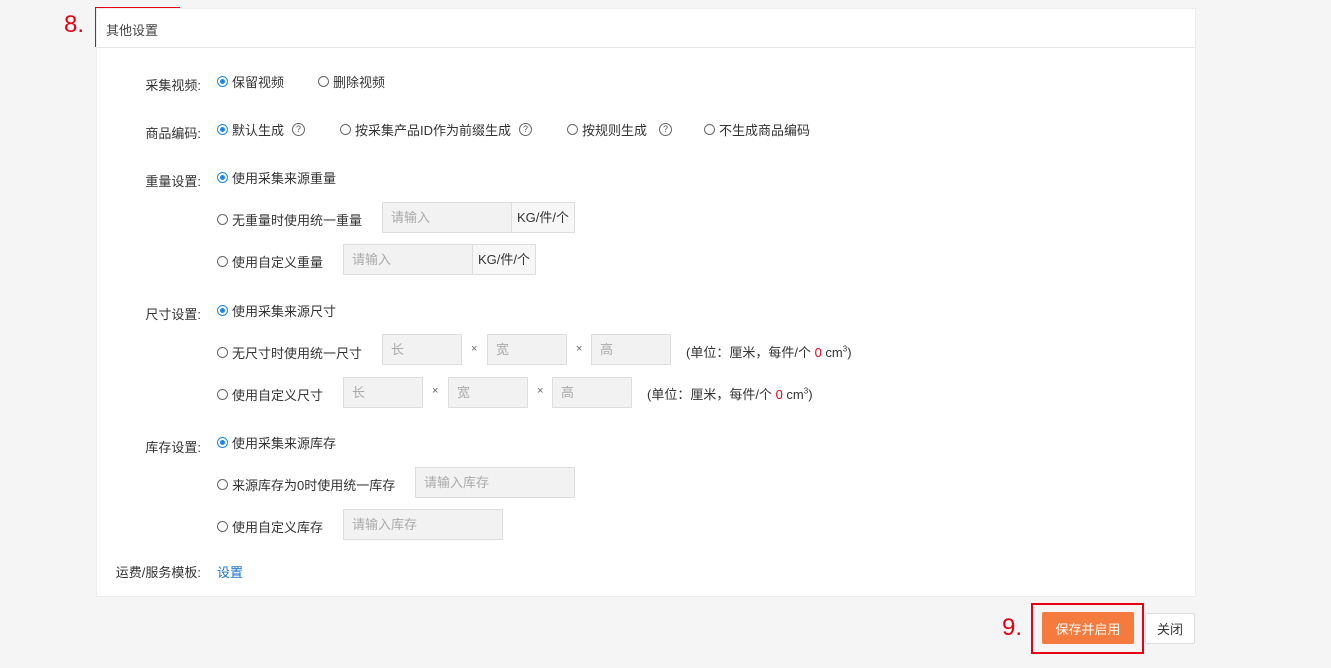 The height and width of the screenshot is (668, 1331). I want to click on uniform-width-input: 宽, so click(527, 349).